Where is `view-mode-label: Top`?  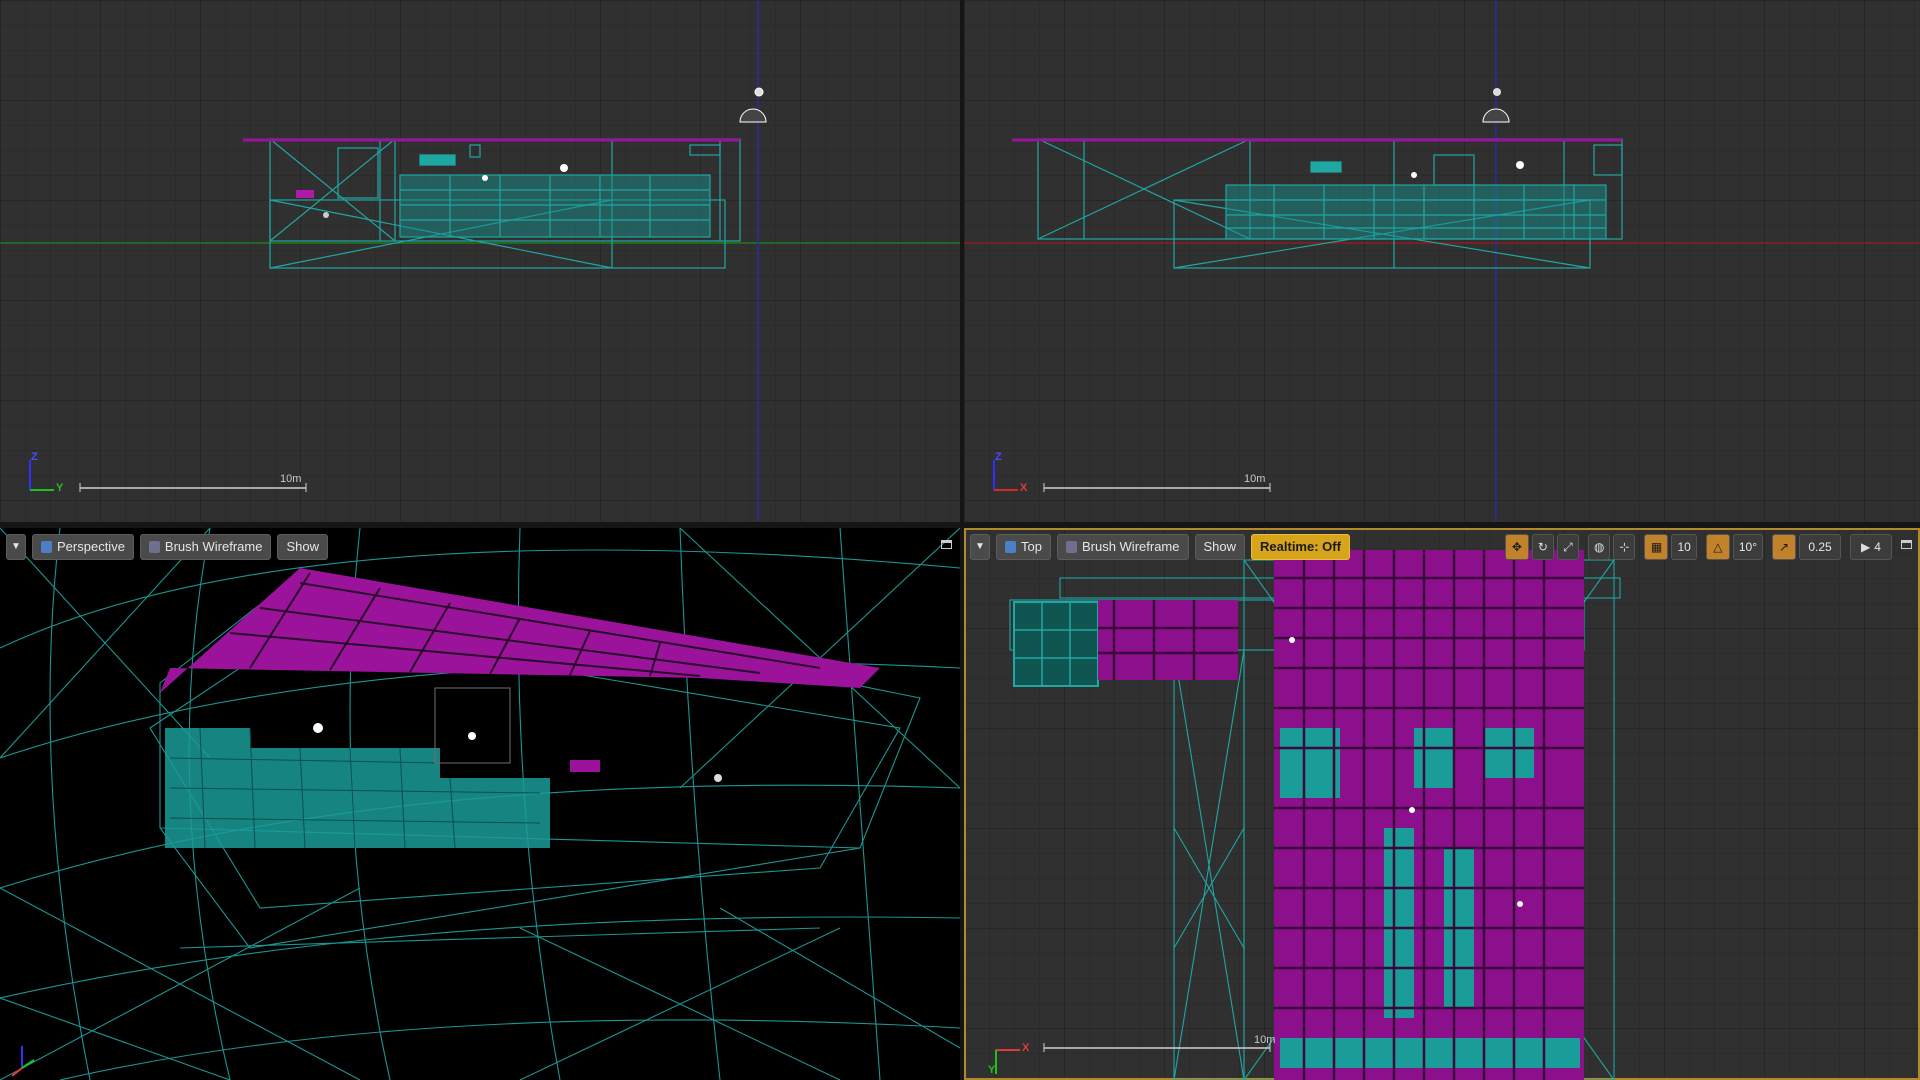 view-mode-label: Top is located at coordinates (1031, 546).